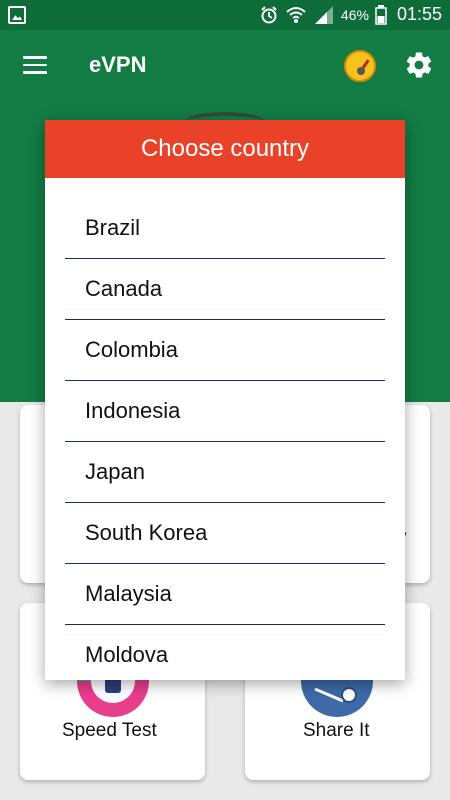 Image resolution: width=450 pixels, height=800 pixels. What do you see at coordinates (269, 14) in the screenshot?
I see `alarm-icon` at bounding box center [269, 14].